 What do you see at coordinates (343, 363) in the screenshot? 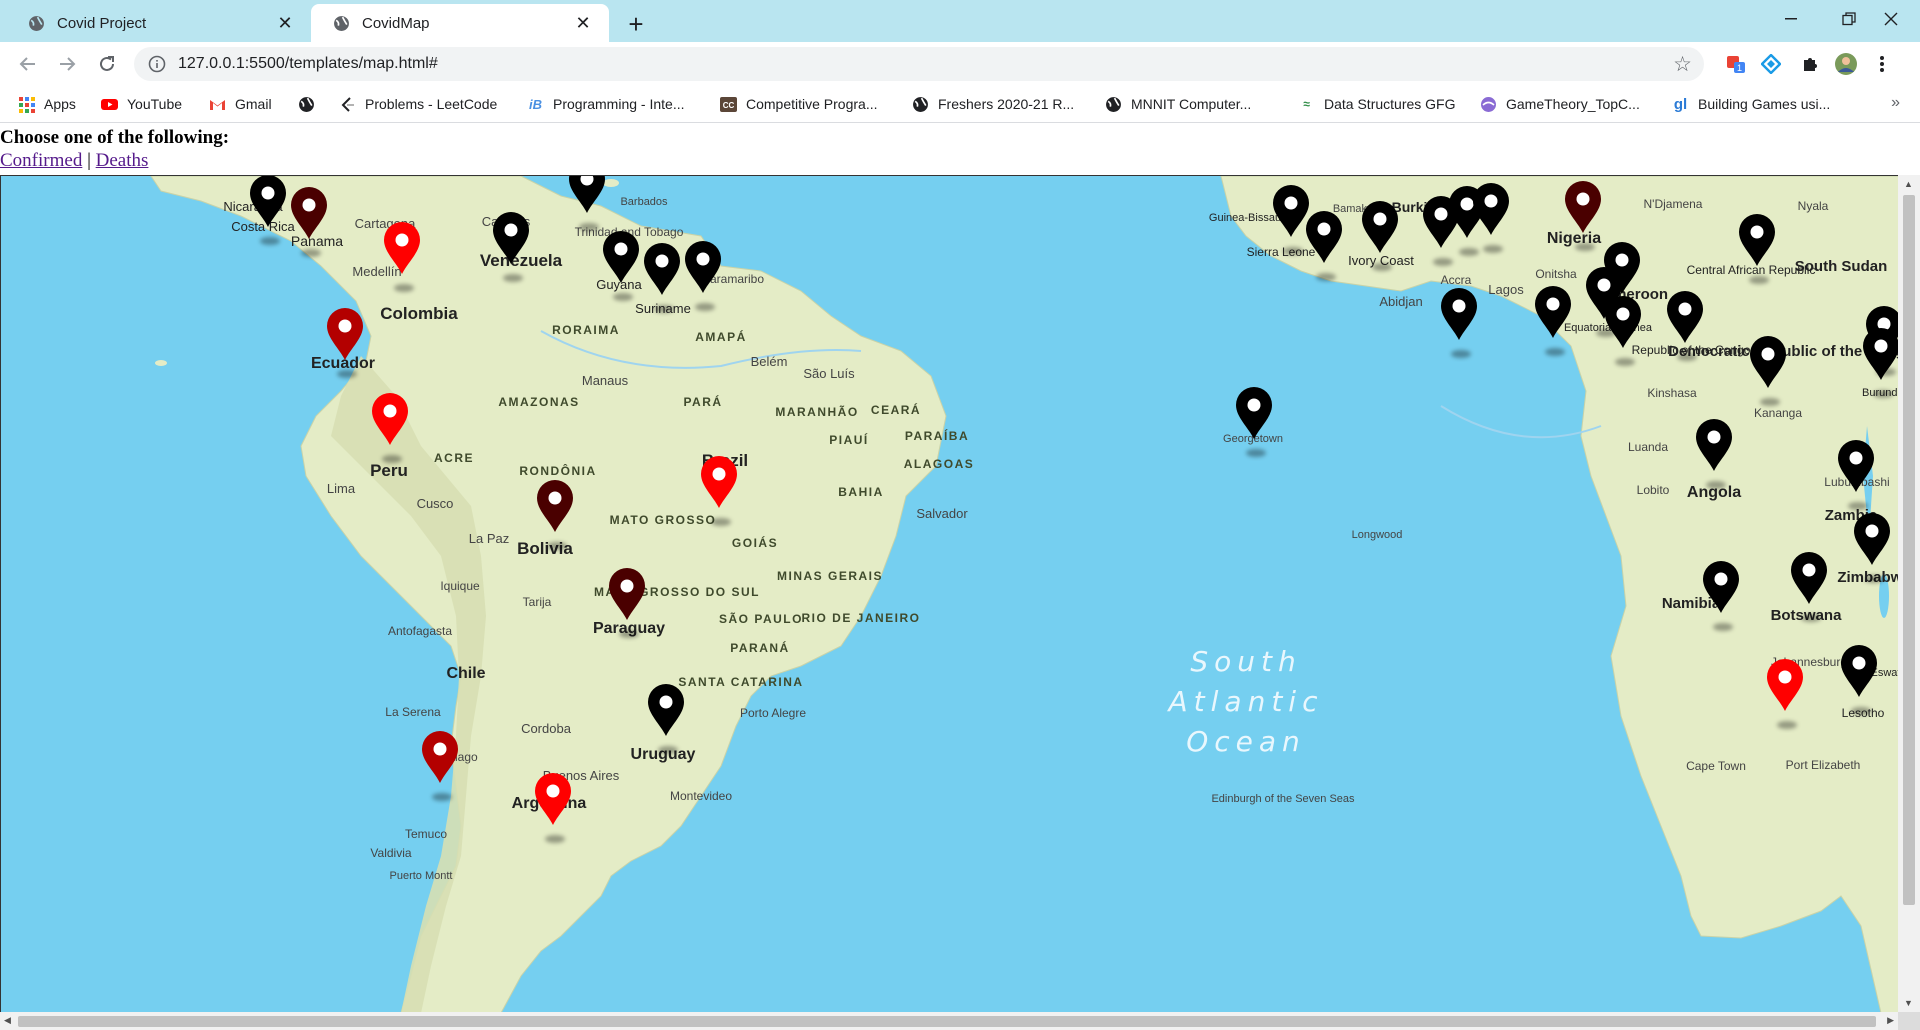
I see `country-label: Ecuador` at bounding box center [343, 363].